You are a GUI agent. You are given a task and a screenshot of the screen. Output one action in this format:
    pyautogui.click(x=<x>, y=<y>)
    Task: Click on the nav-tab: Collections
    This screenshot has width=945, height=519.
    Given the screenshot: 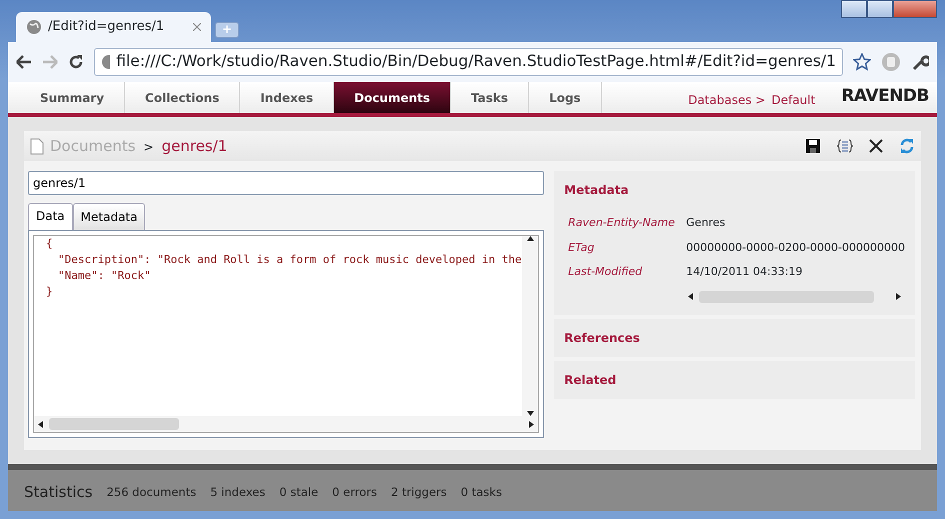 What is the action you would take?
    pyautogui.click(x=182, y=97)
    